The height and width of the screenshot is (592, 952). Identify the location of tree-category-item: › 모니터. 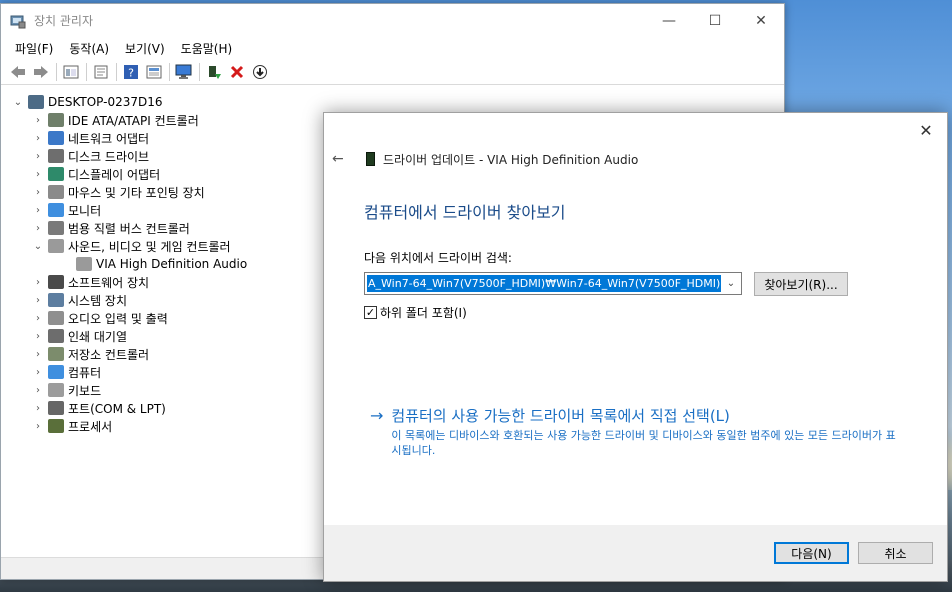
(66, 210).